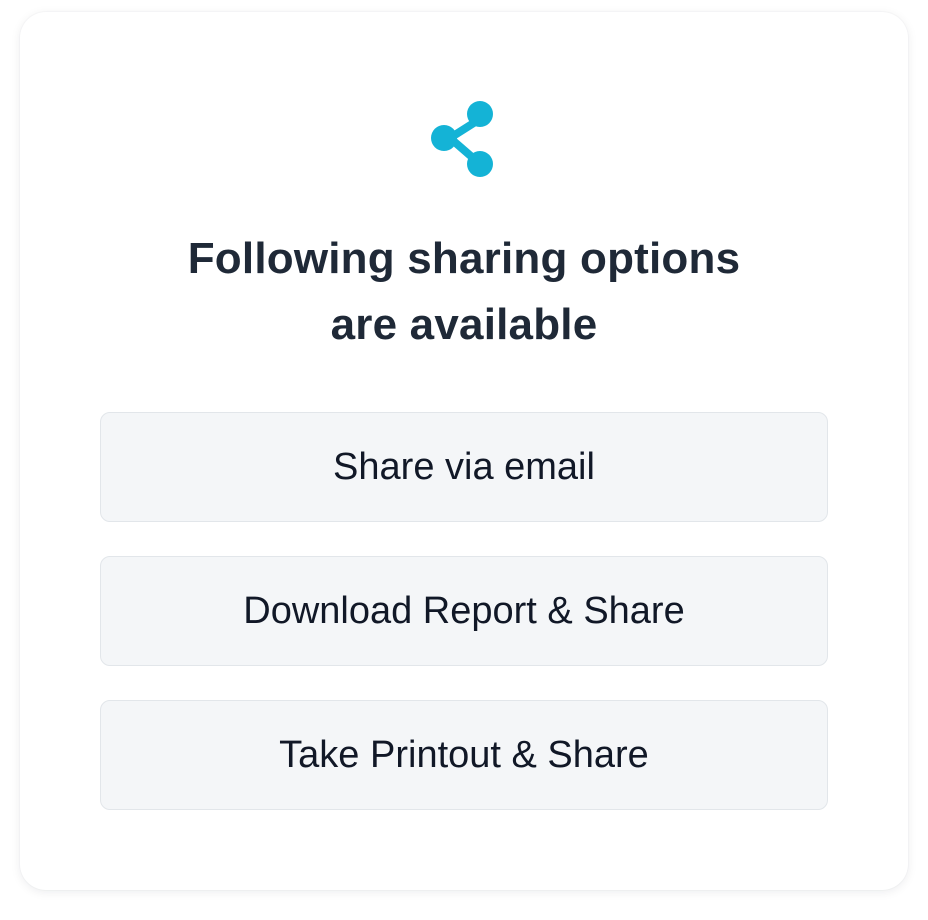 The height and width of the screenshot is (920, 928). I want to click on download-report-share-button: Download Report & Share, so click(464, 611).